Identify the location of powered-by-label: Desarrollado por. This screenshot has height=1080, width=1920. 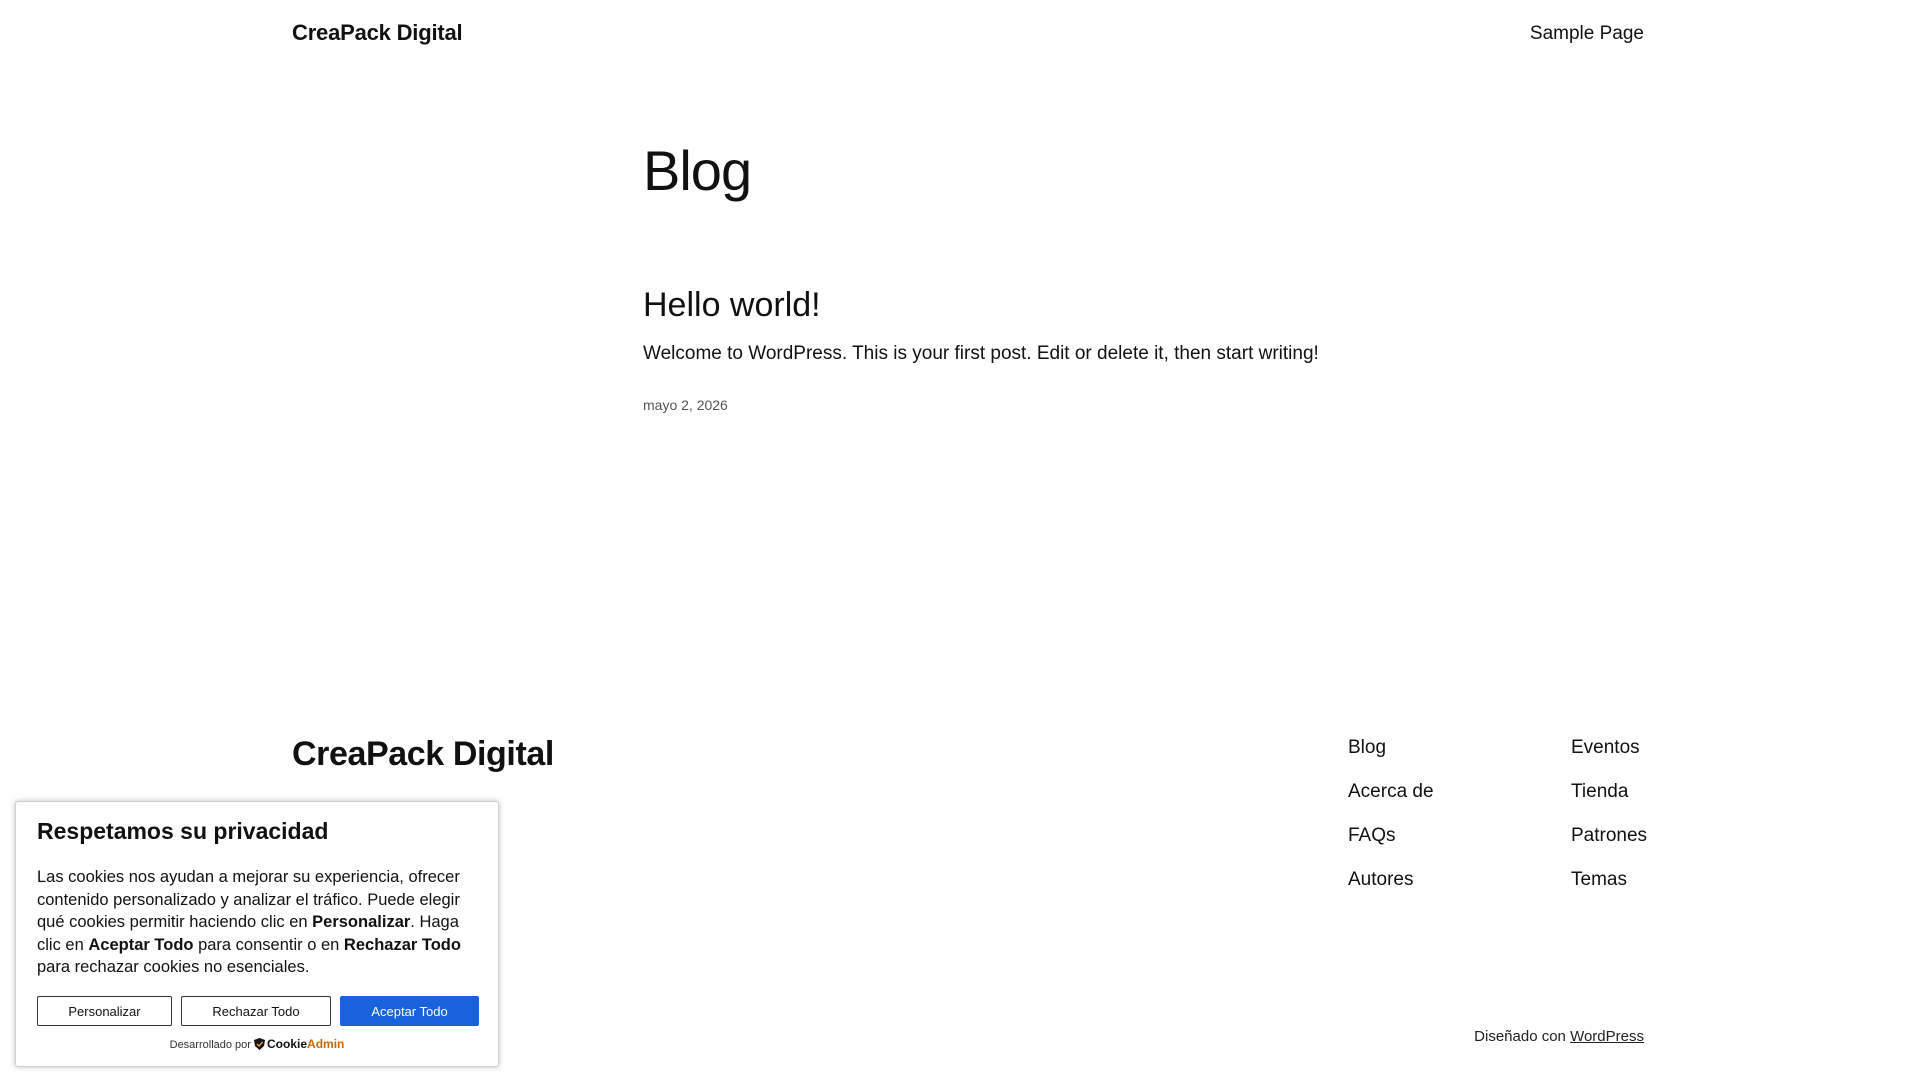
(210, 1045).